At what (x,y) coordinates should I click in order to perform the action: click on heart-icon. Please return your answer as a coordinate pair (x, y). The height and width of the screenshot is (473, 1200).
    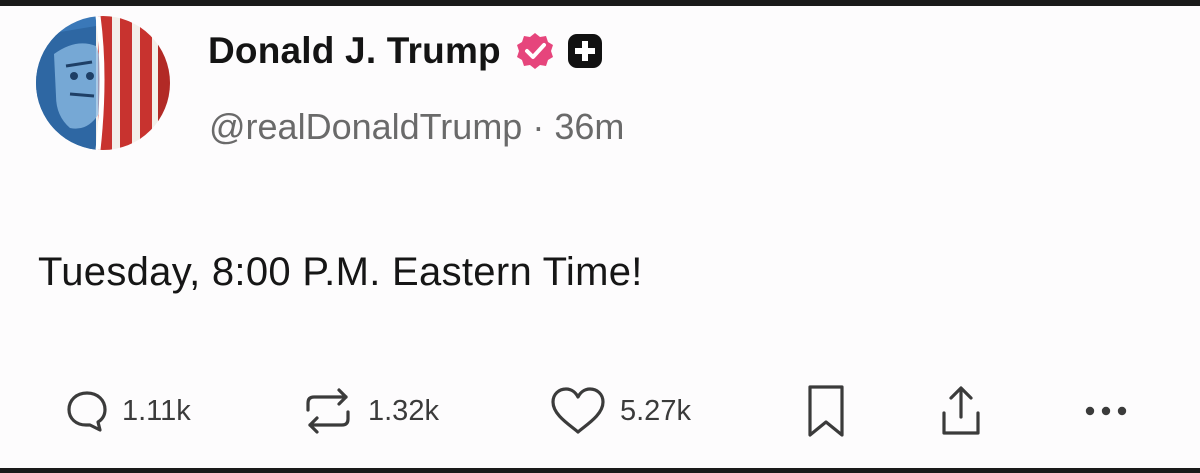
    Looking at the image, I should click on (578, 410).